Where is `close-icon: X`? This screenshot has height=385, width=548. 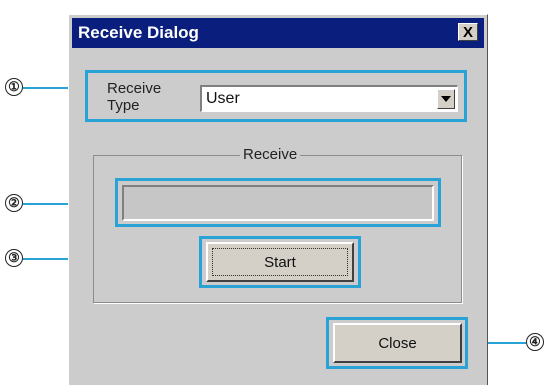
close-icon: X is located at coordinates (468, 32).